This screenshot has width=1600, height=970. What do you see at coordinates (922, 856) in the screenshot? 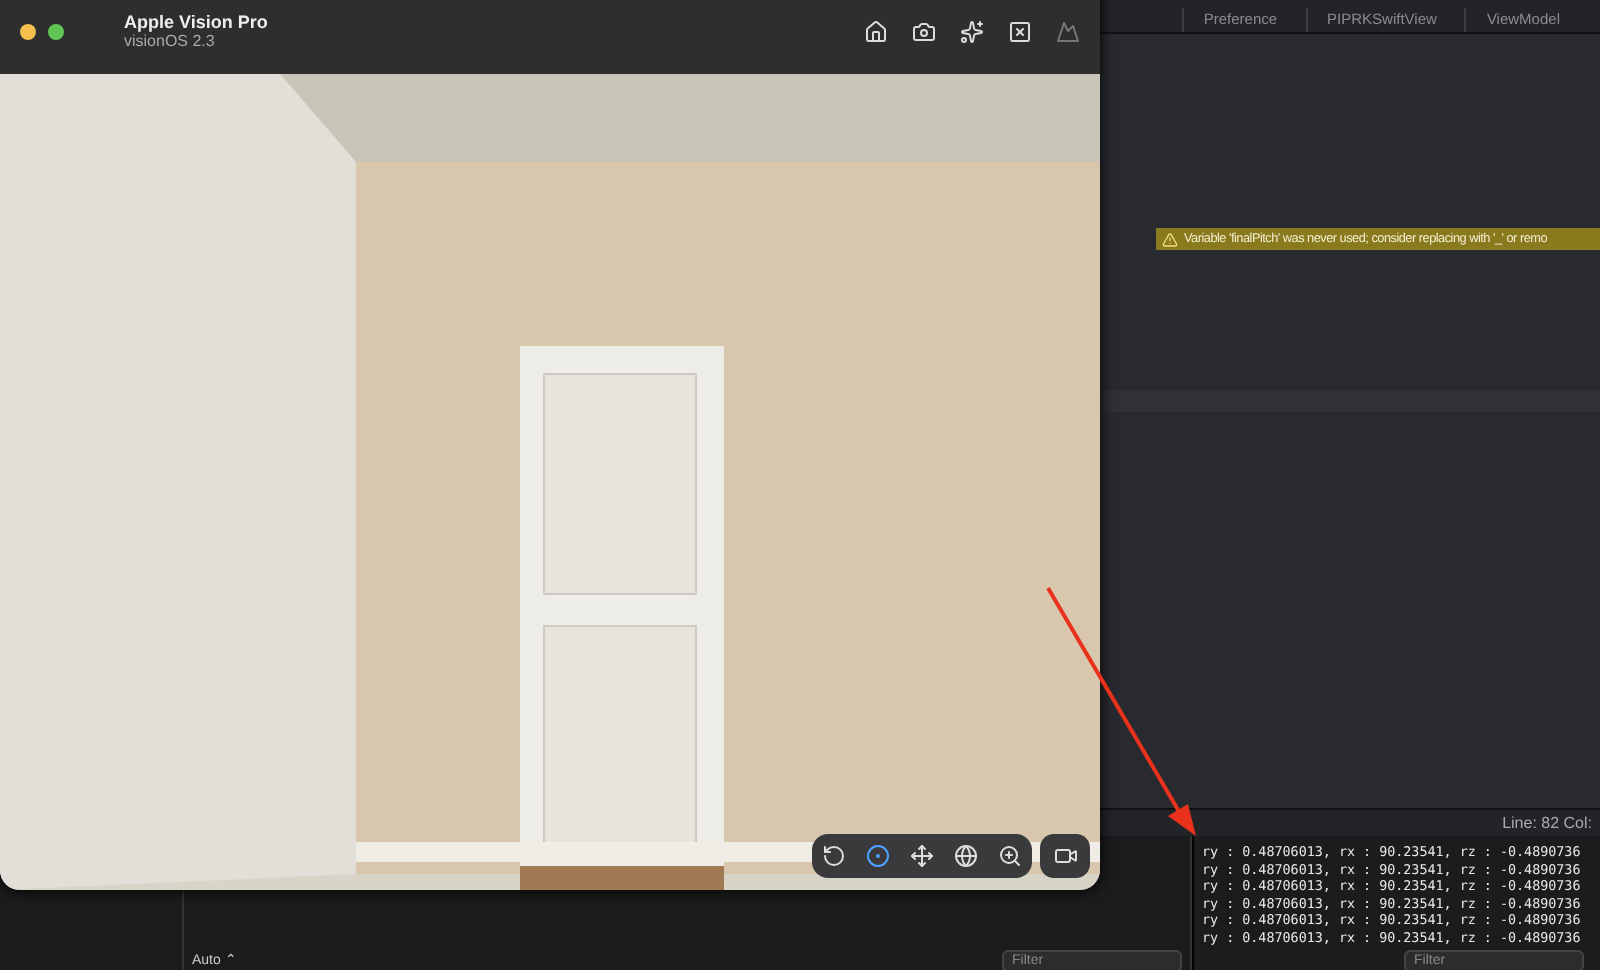
I see `move-icon` at bounding box center [922, 856].